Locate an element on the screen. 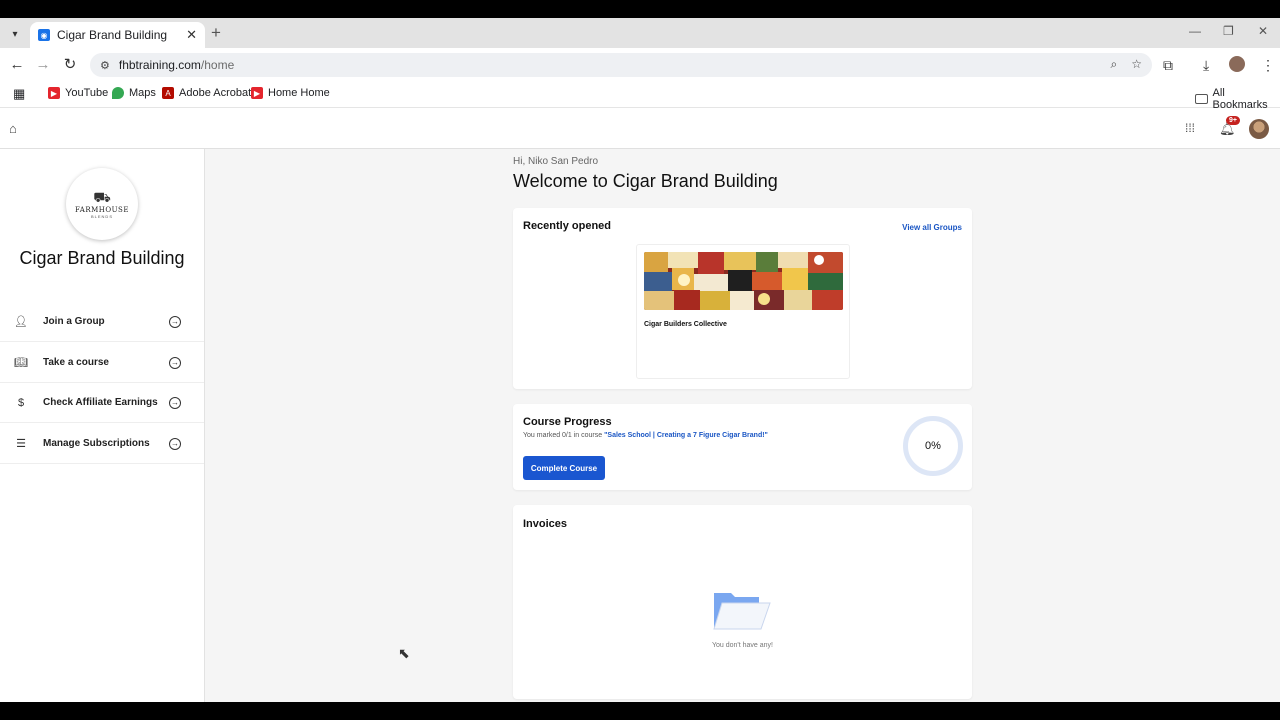 The height and width of the screenshot is (720, 1280). invoices-card: Invoices You don't have any! is located at coordinates (742, 602).